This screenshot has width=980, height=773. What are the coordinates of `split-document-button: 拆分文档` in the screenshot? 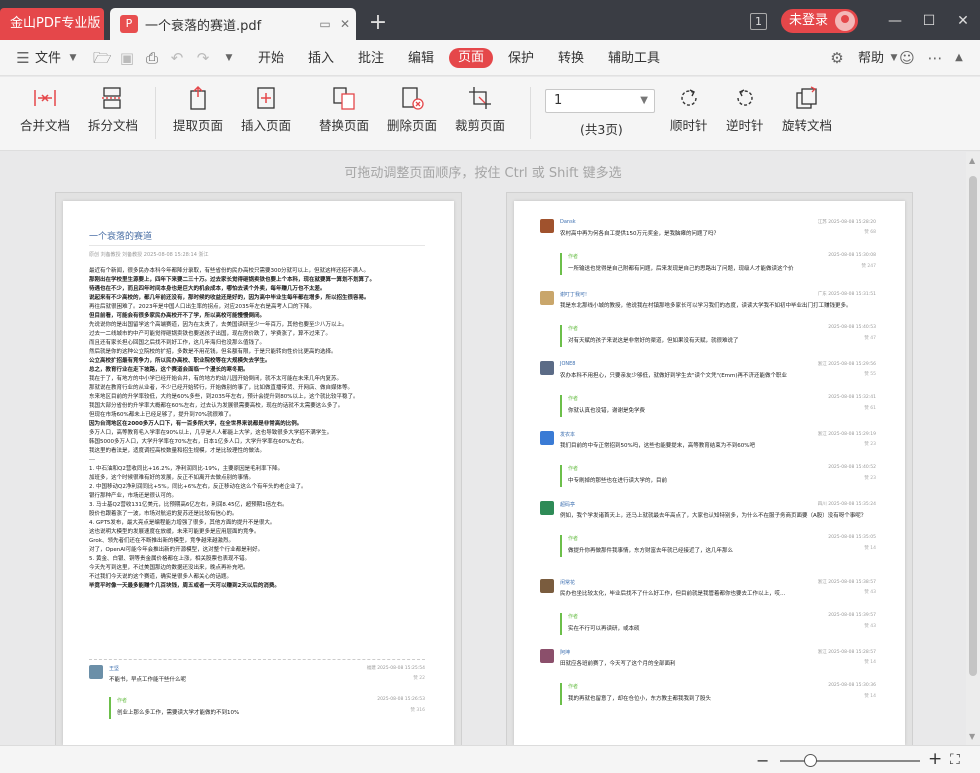 It's located at (113, 109).